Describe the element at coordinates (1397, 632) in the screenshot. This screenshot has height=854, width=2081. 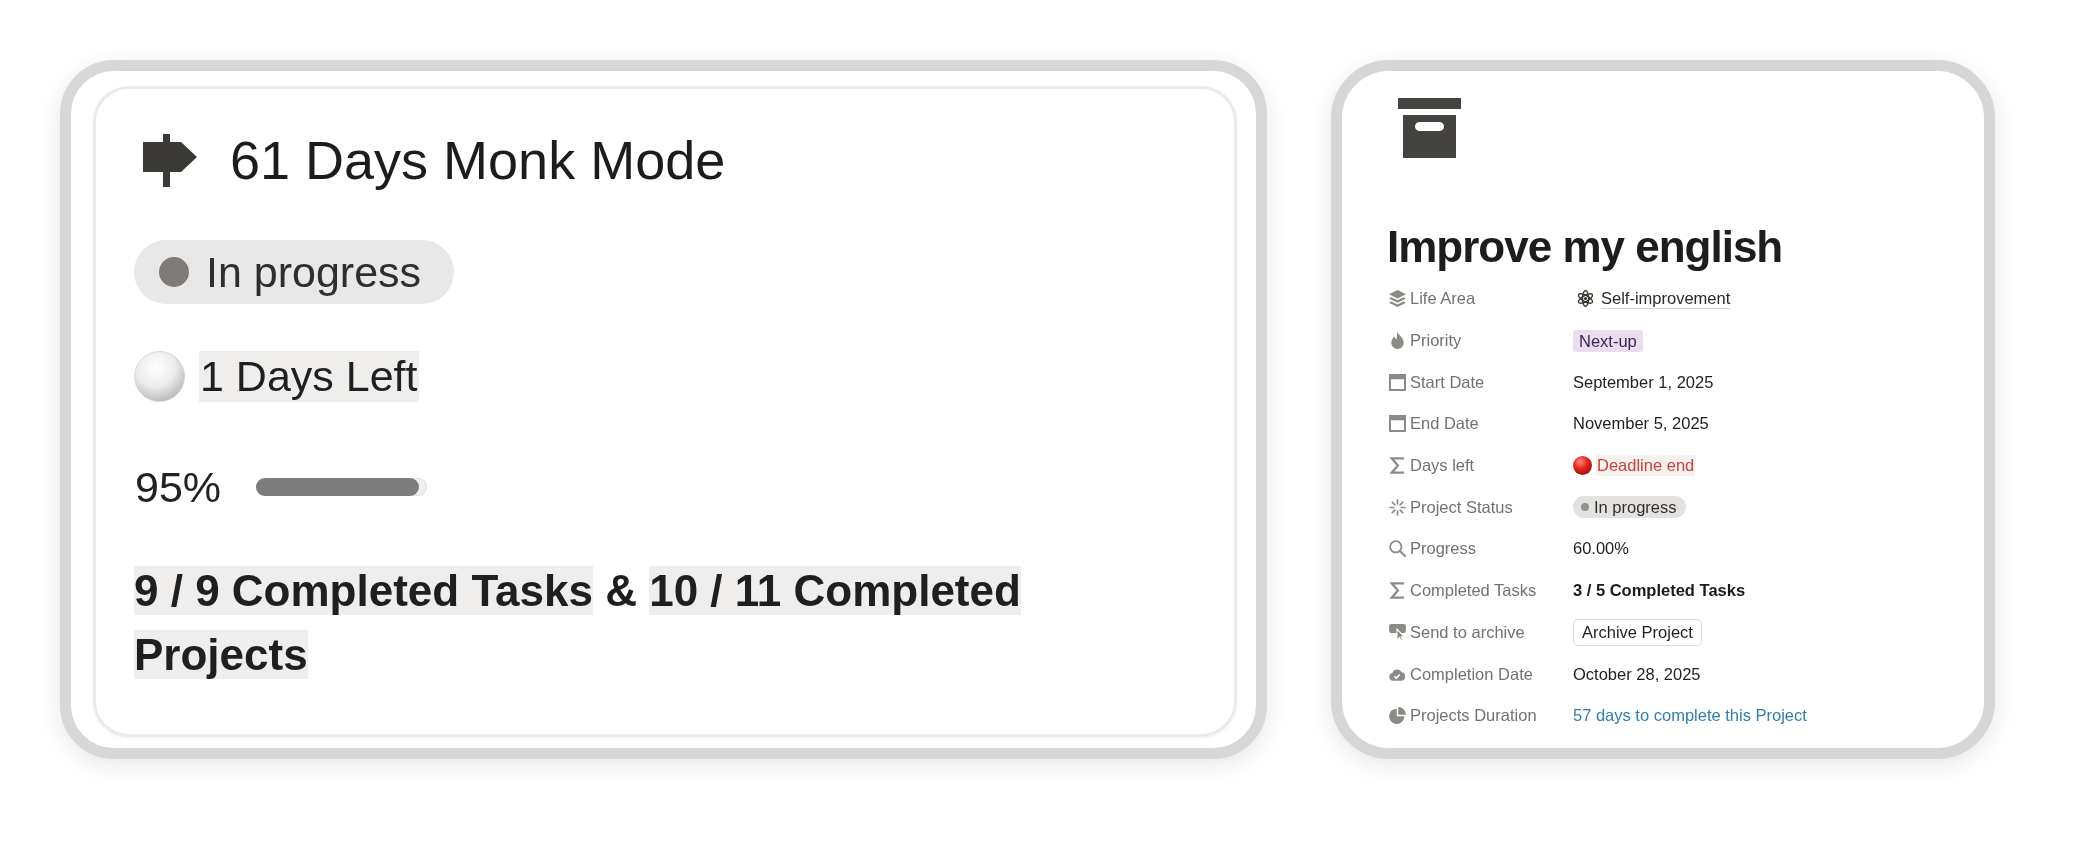
I see `button-cursor-icon` at that location.